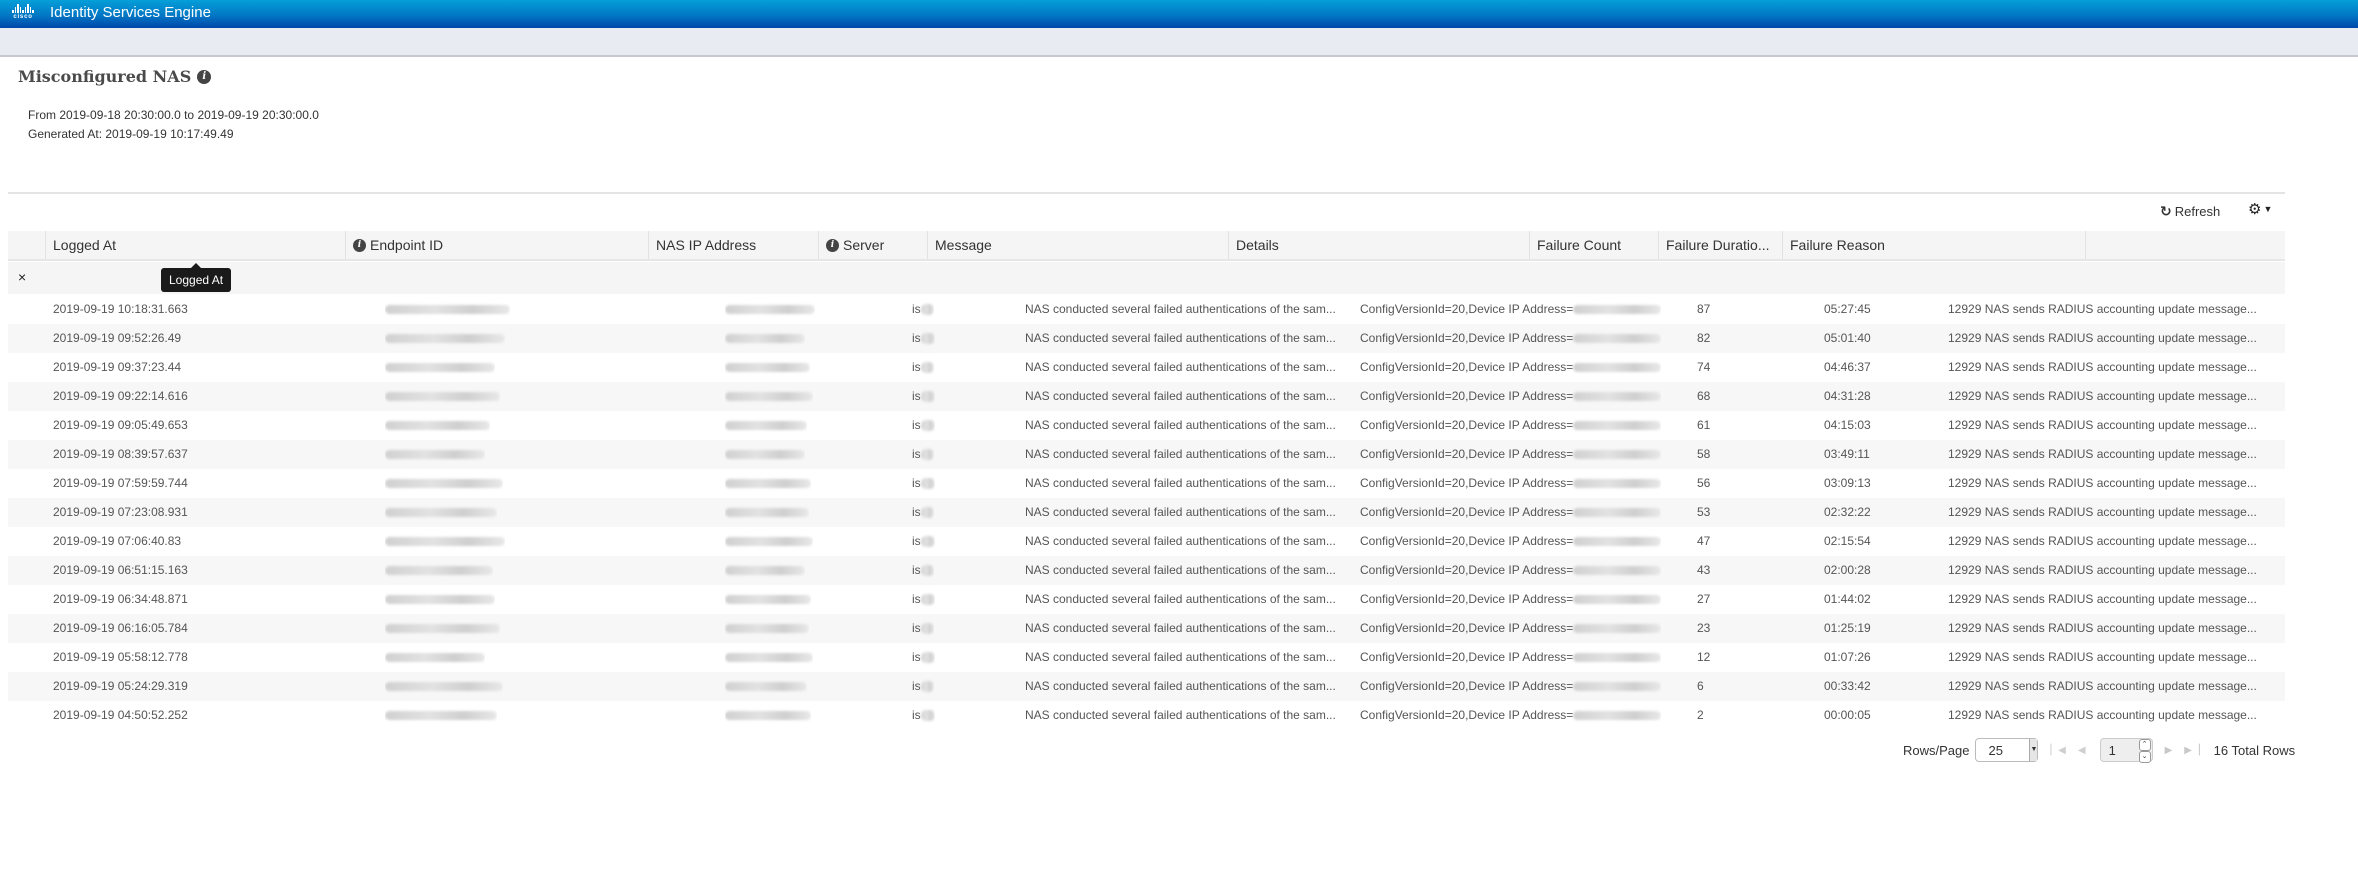  What do you see at coordinates (120, 686) in the screenshot?
I see `cell-logged-at: 2019-09-19 05:24:29.319` at bounding box center [120, 686].